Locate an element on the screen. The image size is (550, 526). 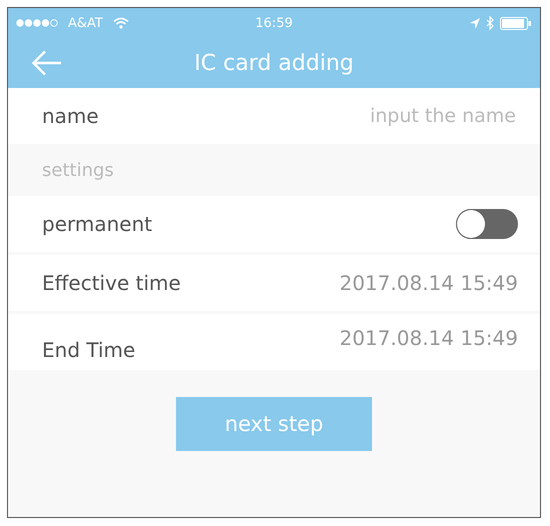
wifi-icon is located at coordinates (120, 23).